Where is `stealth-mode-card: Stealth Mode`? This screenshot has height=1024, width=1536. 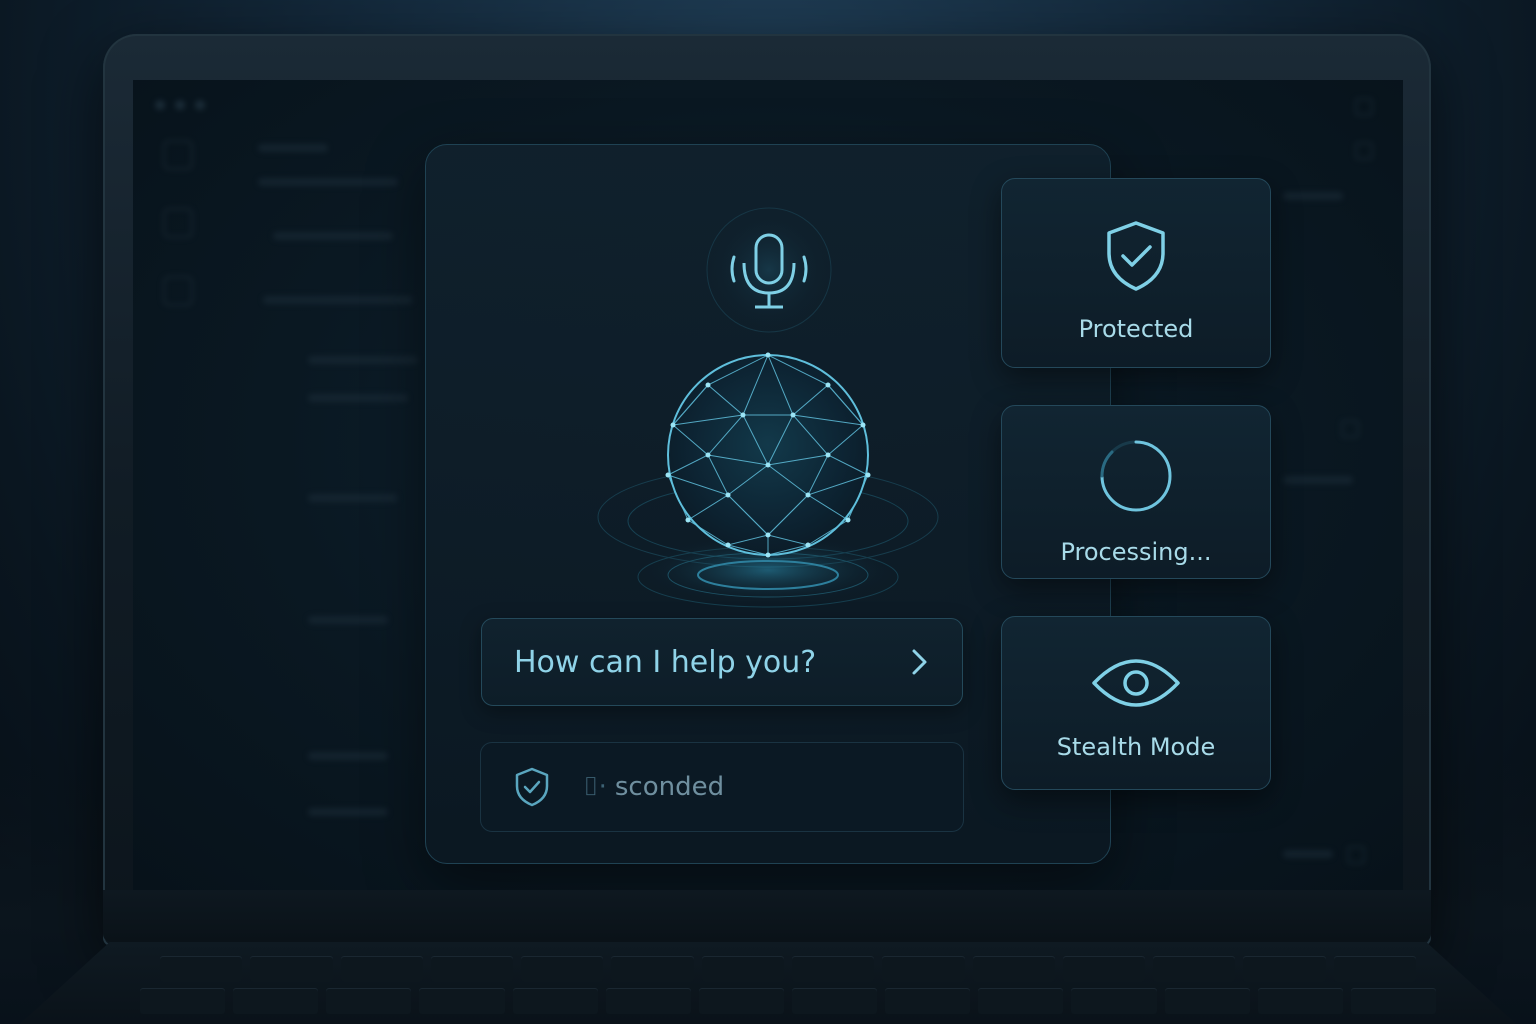 stealth-mode-card: Stealth Mode is located at coordinates (1136, 703).